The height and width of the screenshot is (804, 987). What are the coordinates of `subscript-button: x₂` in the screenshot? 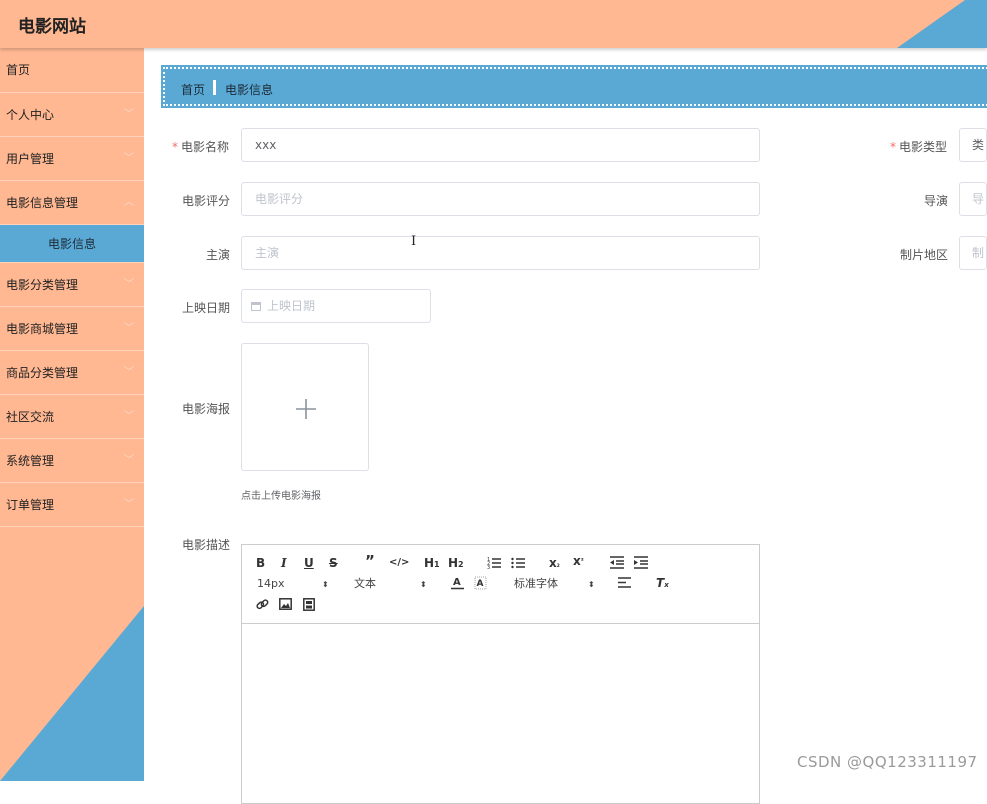 It's located at (554, 564).